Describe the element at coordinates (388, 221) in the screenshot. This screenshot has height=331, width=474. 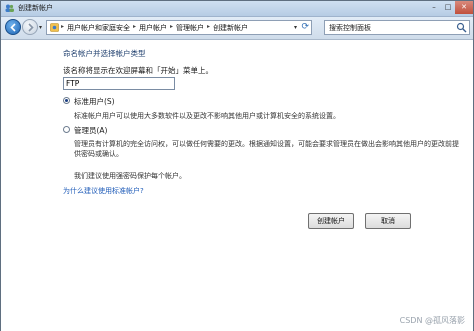
I see `cancel-button: 取消` at that location.